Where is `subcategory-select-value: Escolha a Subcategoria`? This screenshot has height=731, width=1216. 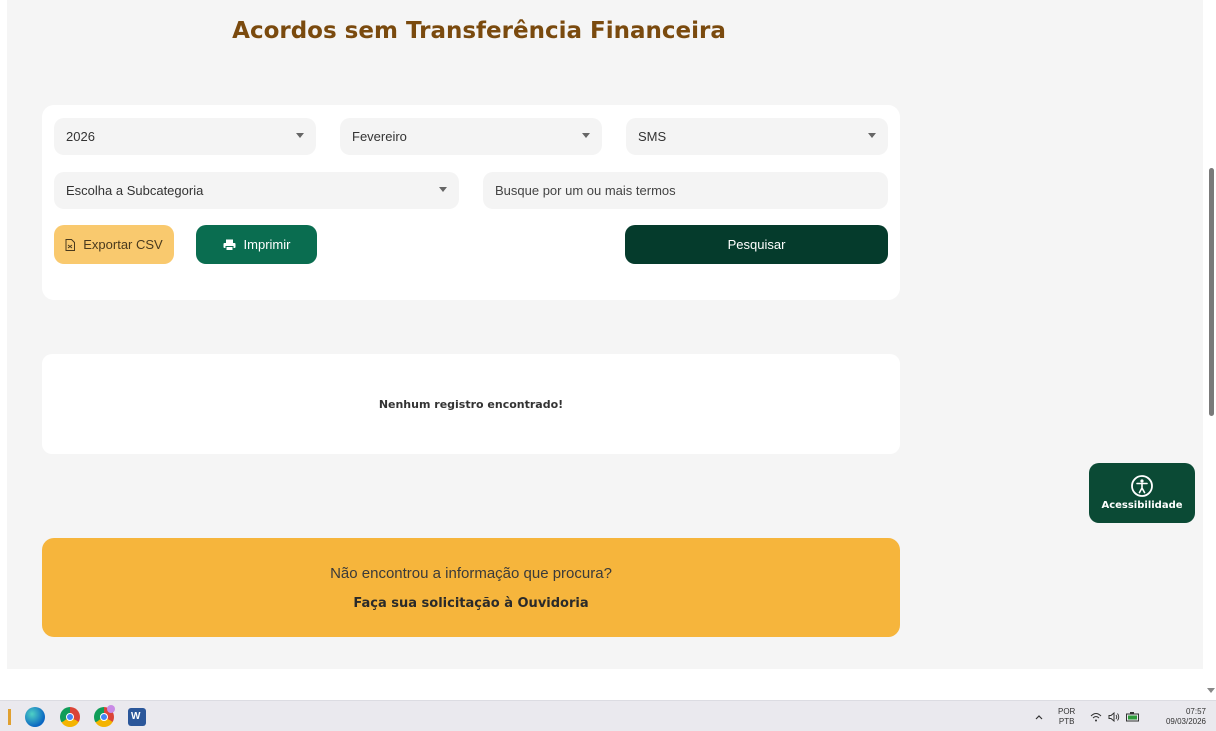
subcategory-select-value: Escolha a Subcategoria is located at coordinates (135, 190).